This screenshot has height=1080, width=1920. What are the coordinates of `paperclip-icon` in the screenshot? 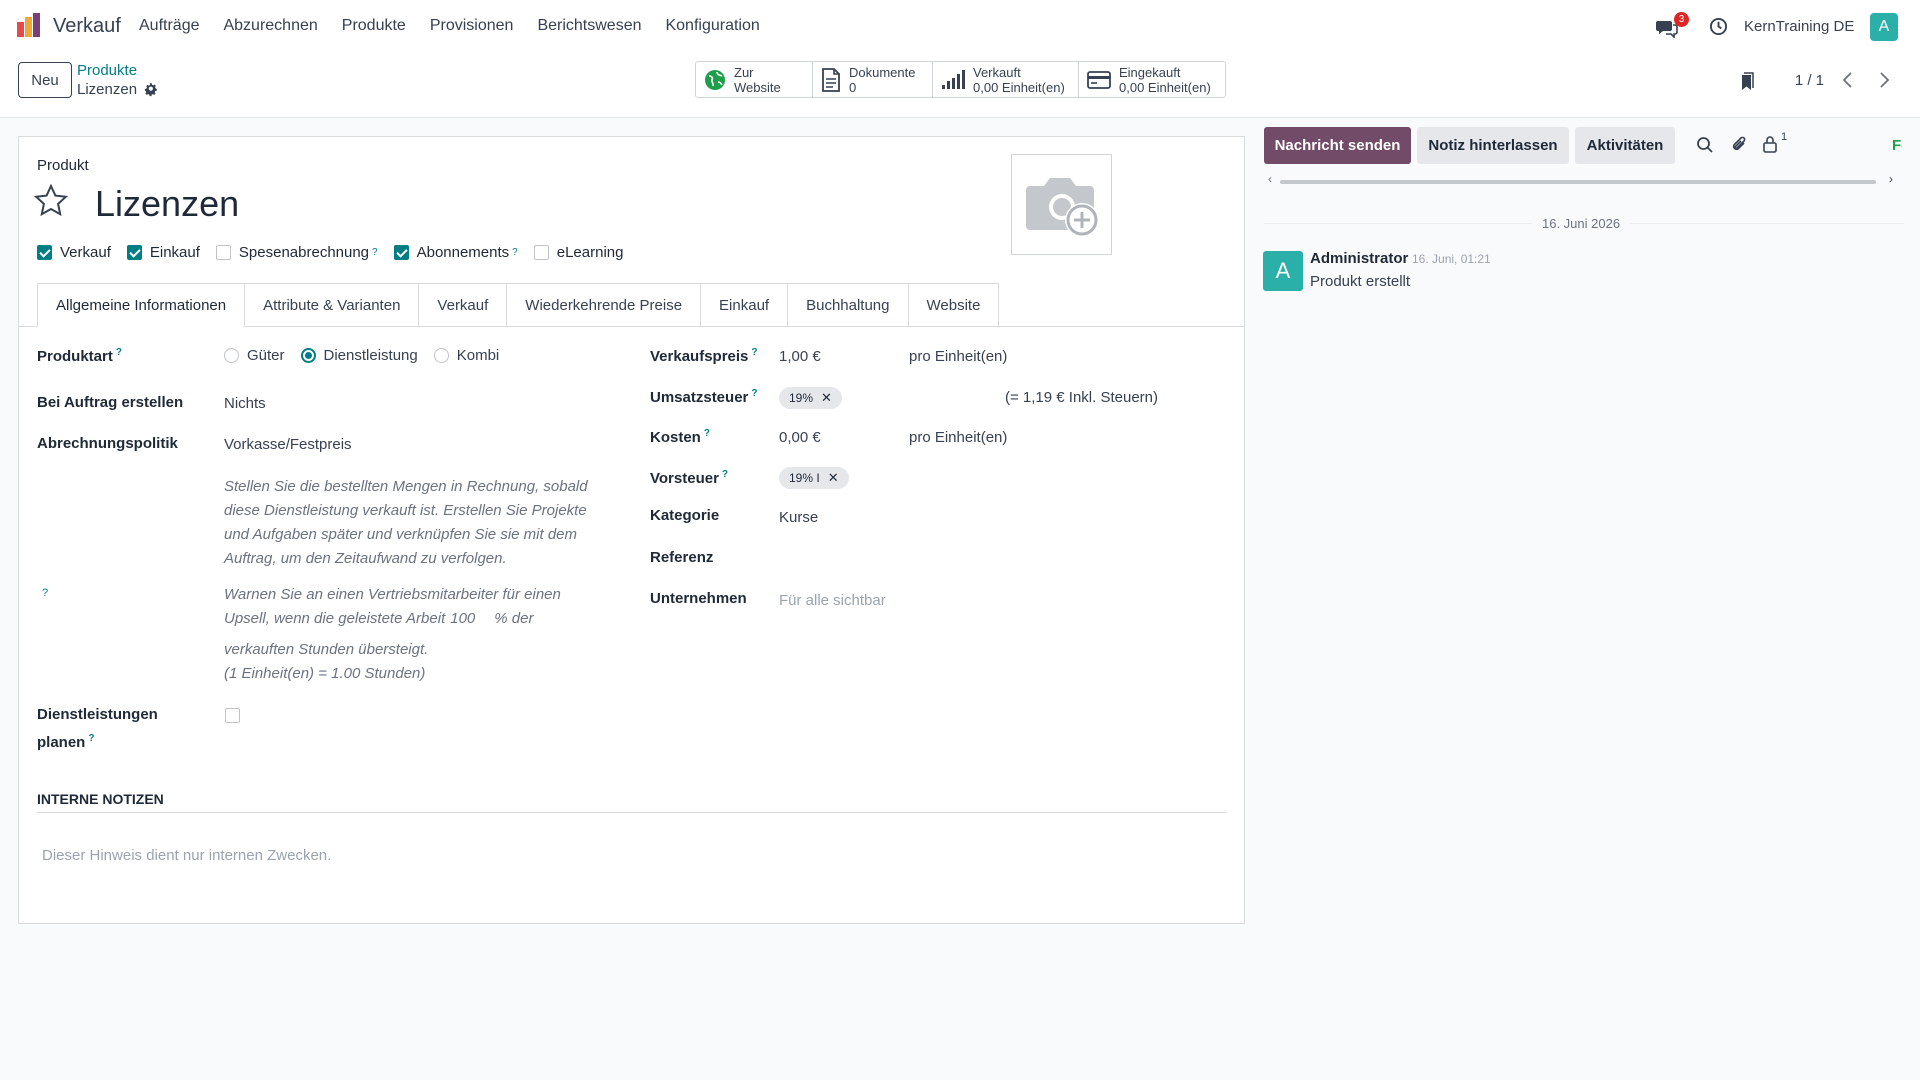 It's located at (1739, 144).